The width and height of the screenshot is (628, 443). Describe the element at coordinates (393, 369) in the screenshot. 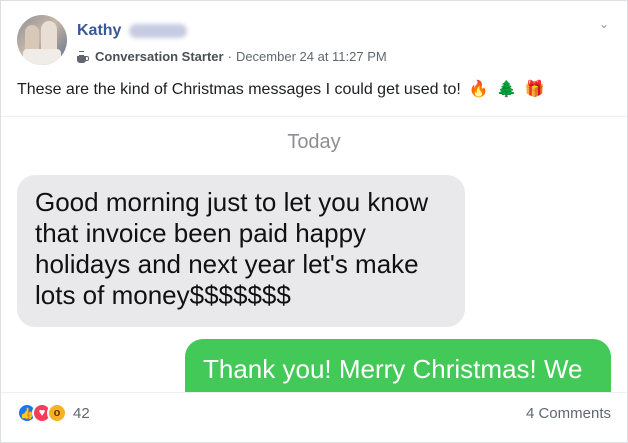

I see `outgoing-message-text: Thank you! Merry Christmas! We` at that location.